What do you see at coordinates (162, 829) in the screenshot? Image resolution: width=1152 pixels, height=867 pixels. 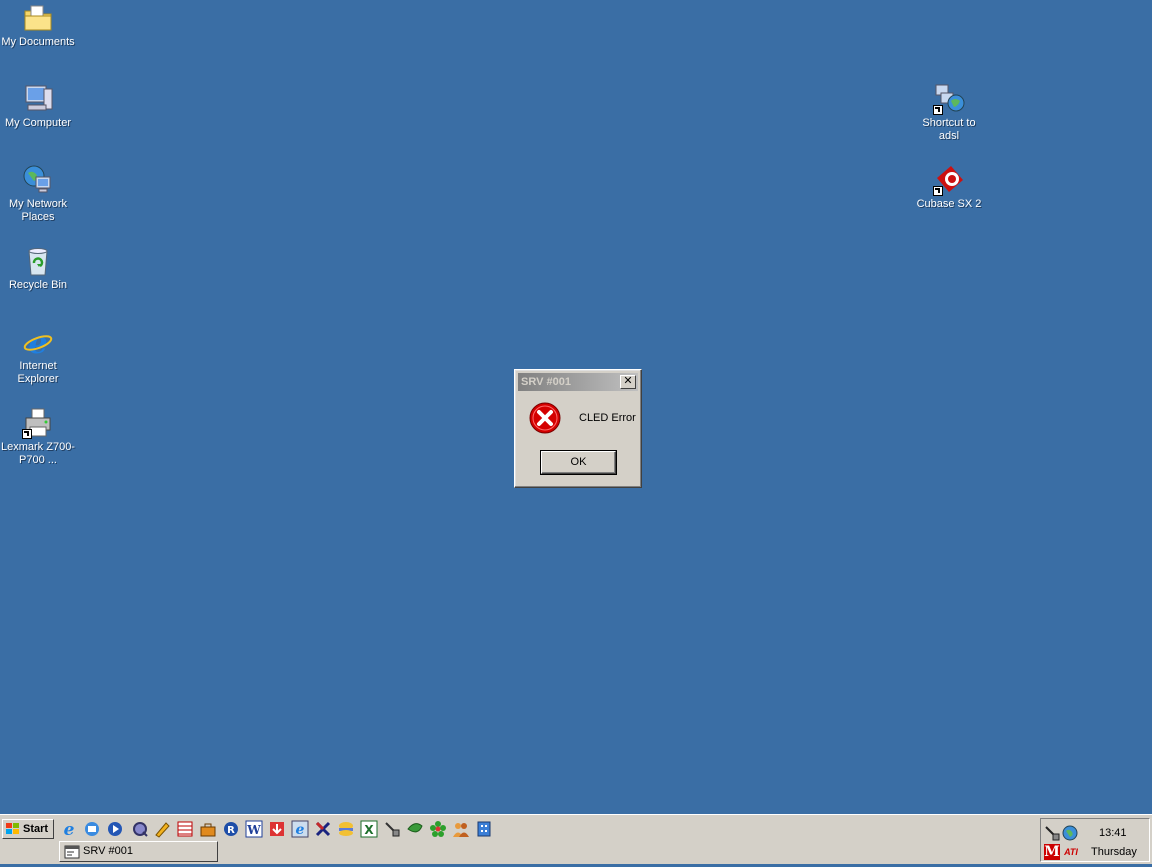 I see `pencil-tool-icon` at bounding box center [162, 829].